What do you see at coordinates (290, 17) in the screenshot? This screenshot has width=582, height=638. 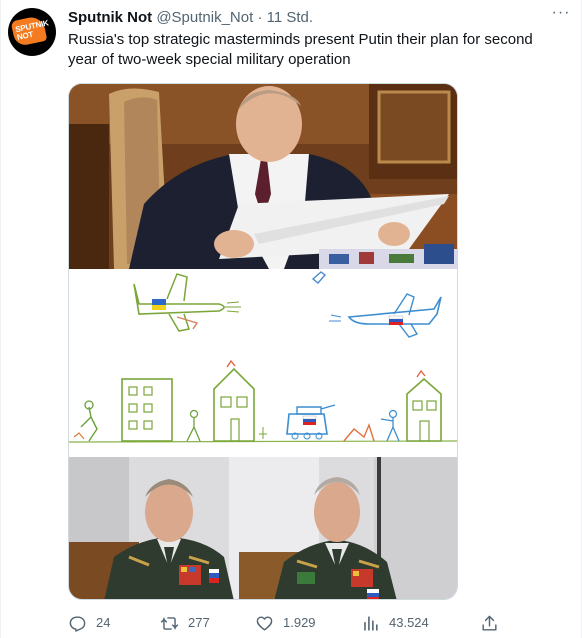 I see `tweet-timestamp: 11 Std.` at bounding box center [290, 17].